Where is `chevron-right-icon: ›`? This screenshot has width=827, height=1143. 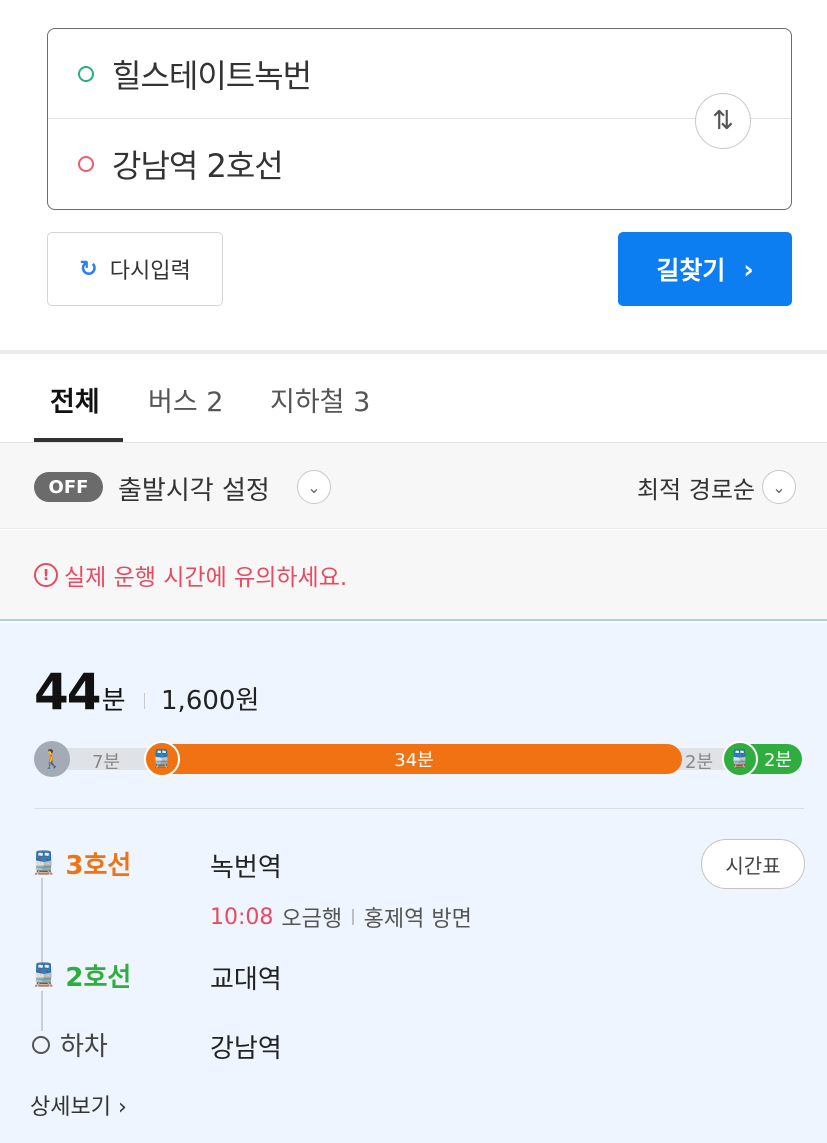
chevron-right-icon: › is located at coordinates (748, 269).